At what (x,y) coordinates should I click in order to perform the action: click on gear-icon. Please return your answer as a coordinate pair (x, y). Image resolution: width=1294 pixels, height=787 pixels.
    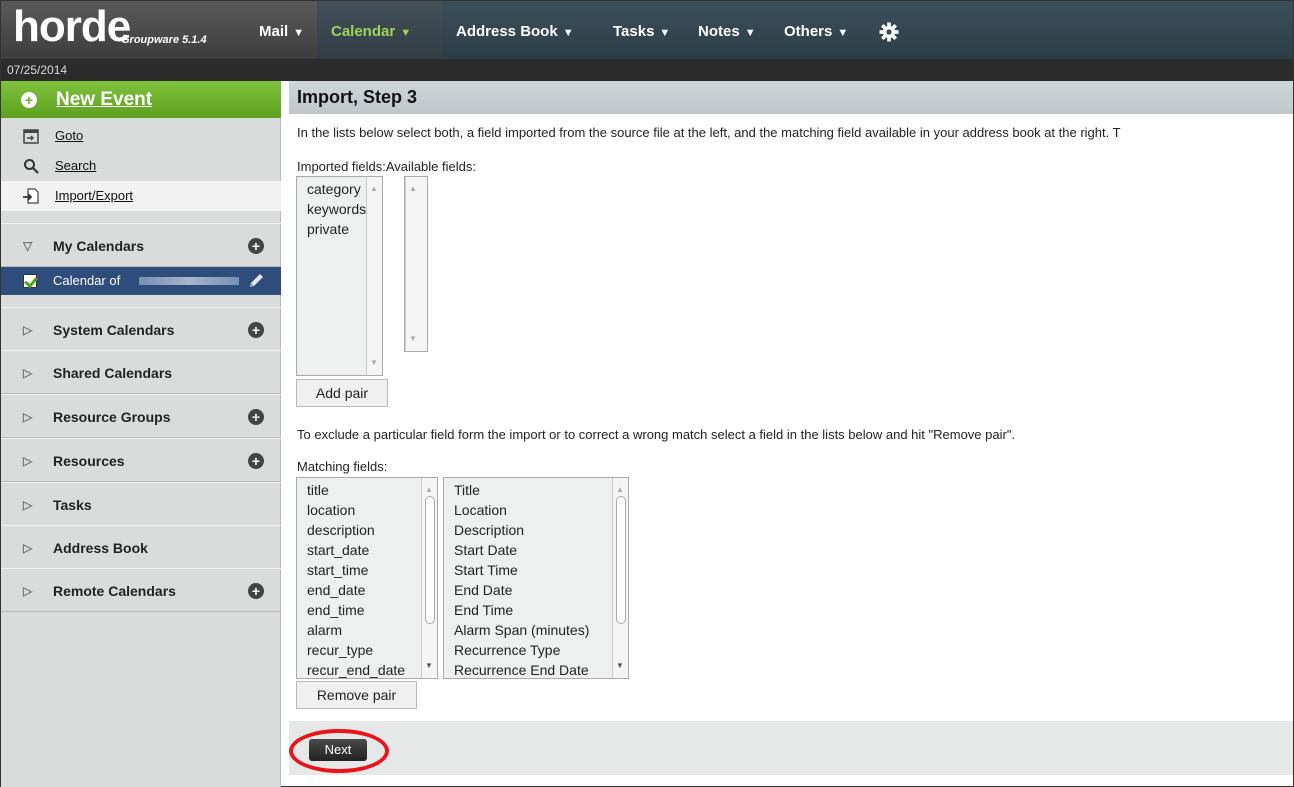
    Looking at the image, I should click on (889, 32).